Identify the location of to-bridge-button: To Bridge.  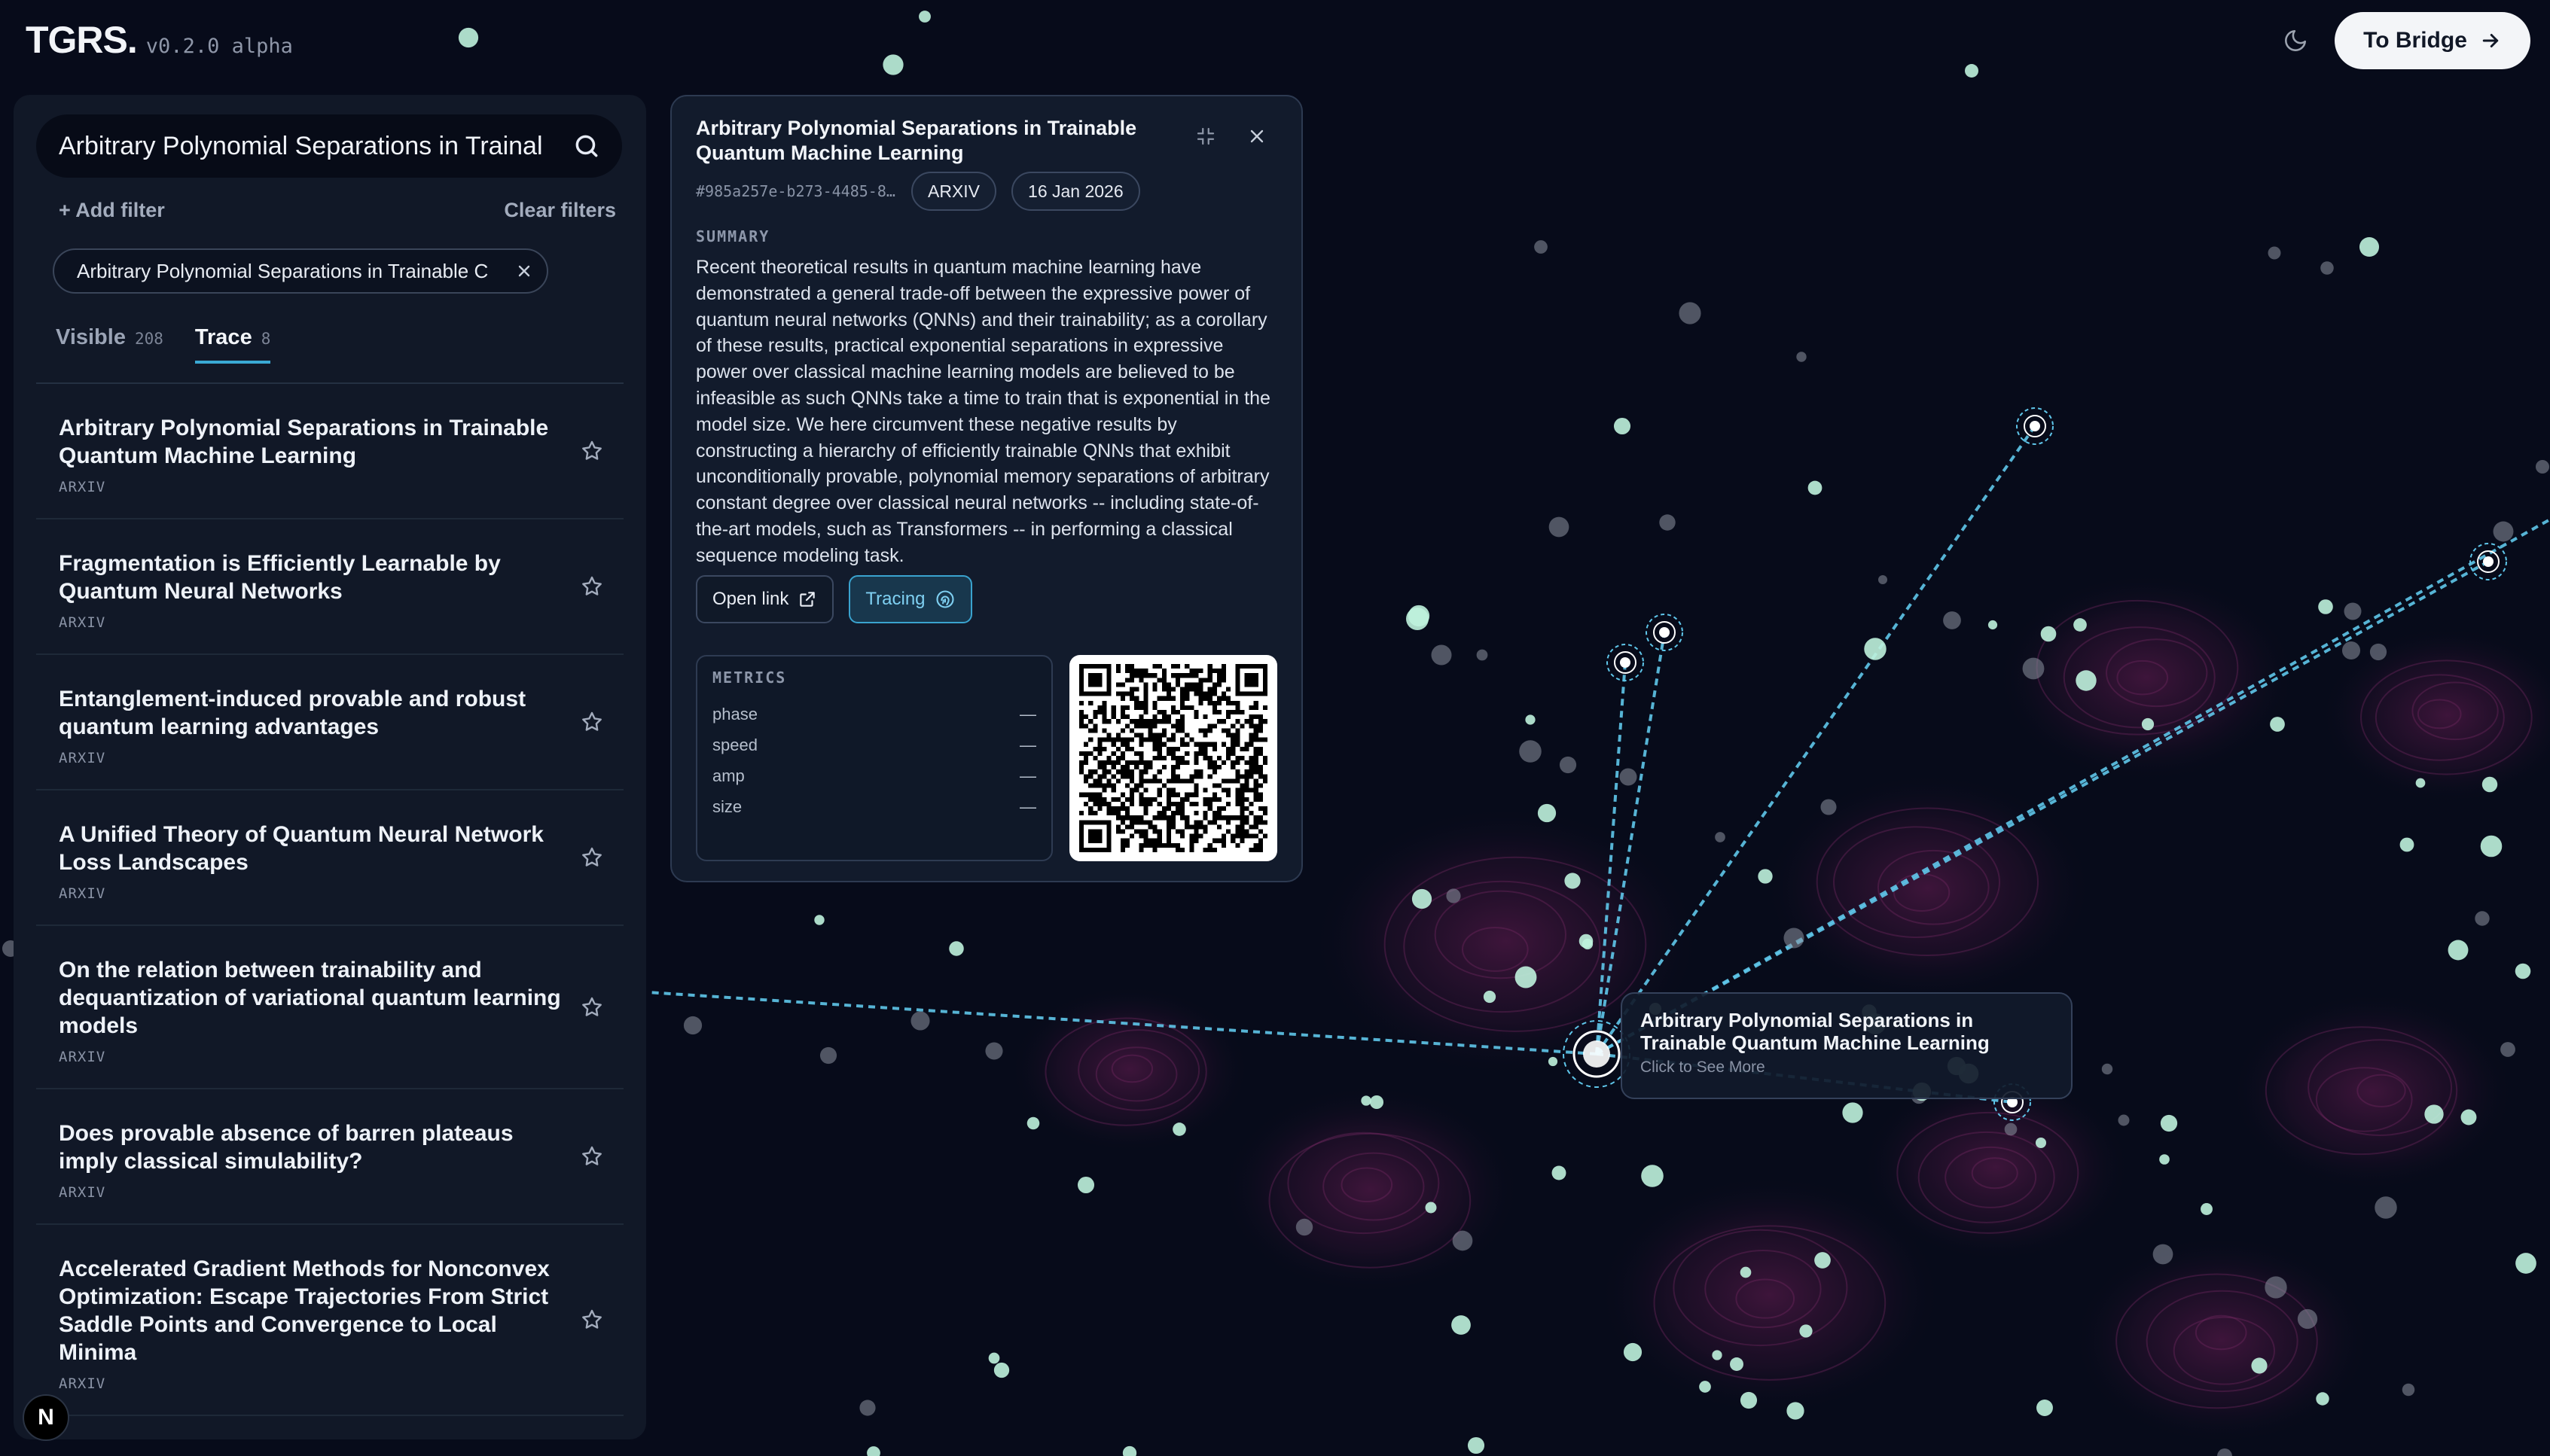
(2432, 40).